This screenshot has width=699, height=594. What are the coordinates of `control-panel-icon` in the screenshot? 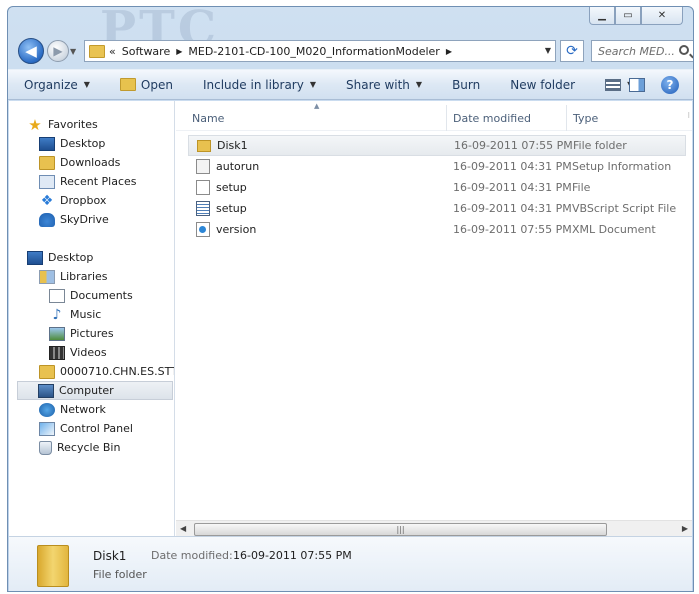 It's located at (47, 428).